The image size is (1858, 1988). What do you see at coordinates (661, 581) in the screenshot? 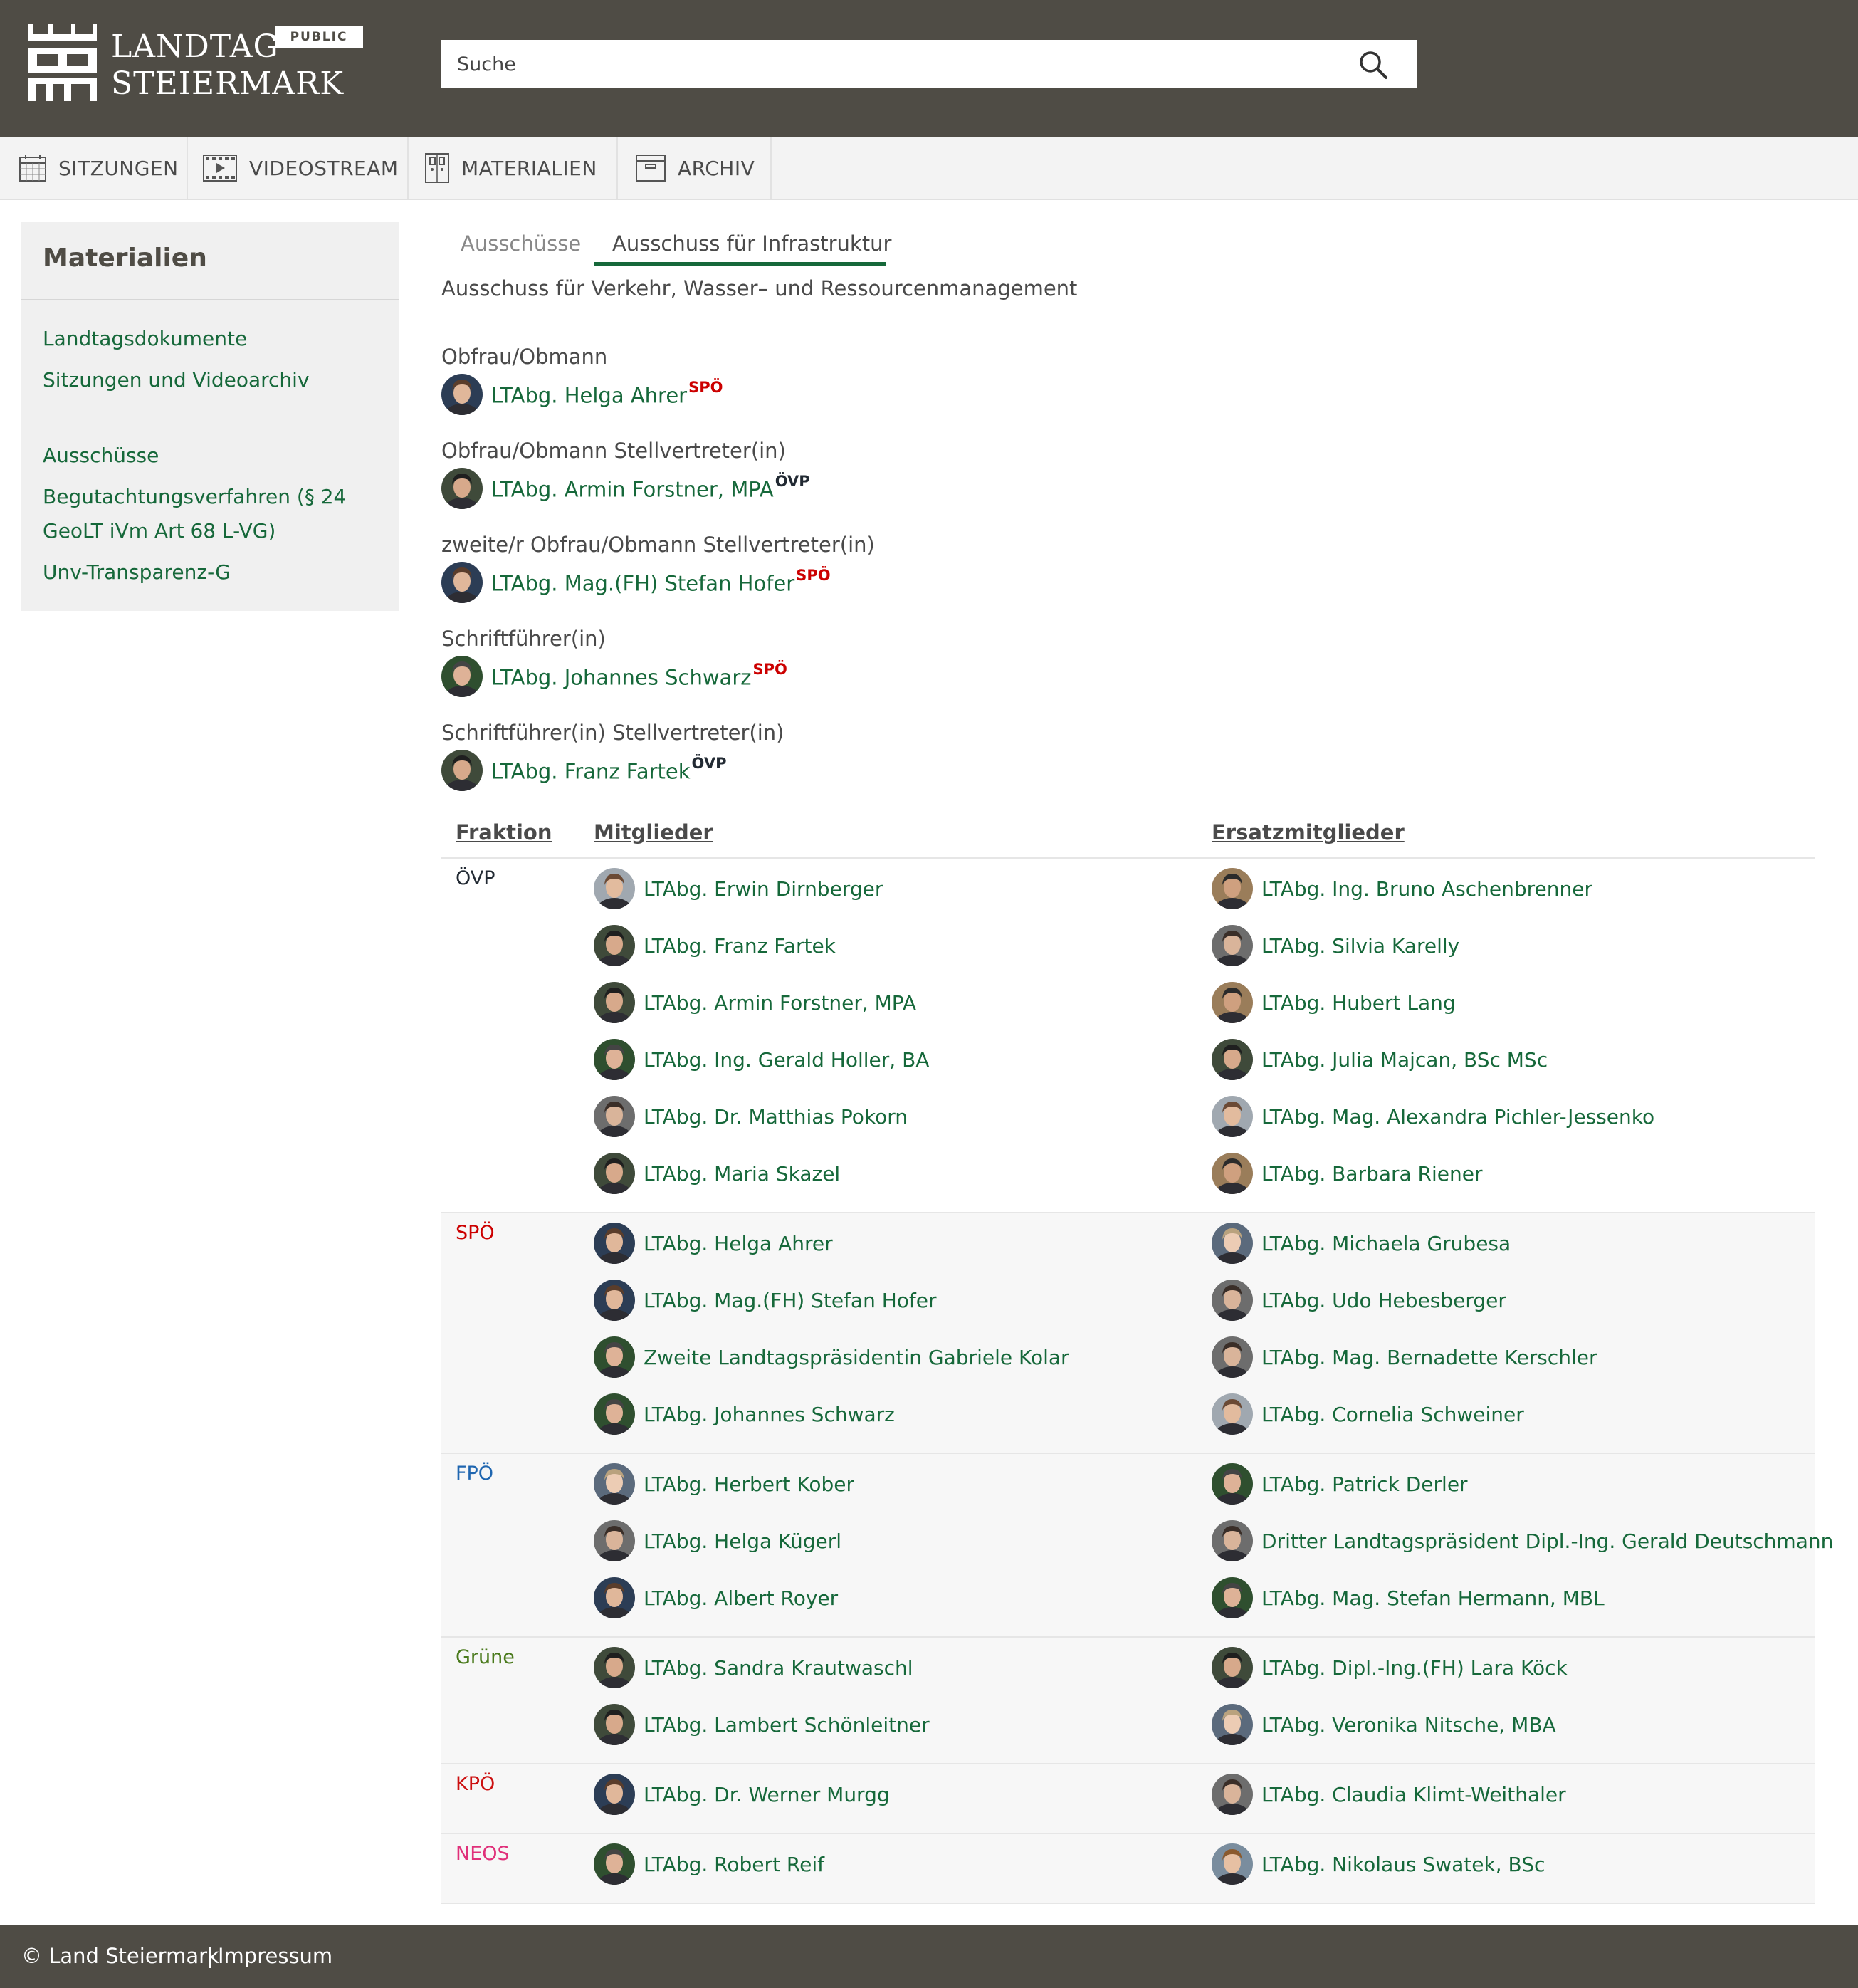
I see `person-link-ltabg-mag-fh-stefan-hofer: LTAbg. Mag.(FH) Stefan HoferSPÖ` at bounding box center [661, 581].